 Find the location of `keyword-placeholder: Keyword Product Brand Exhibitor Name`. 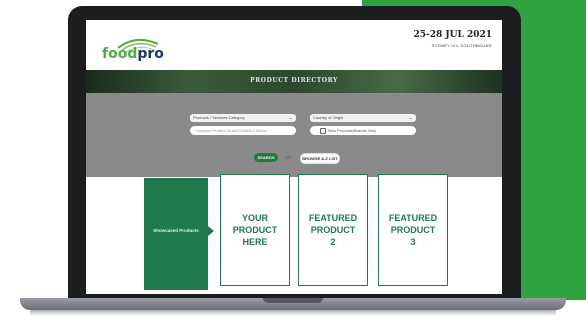

keyword-placeholder: Keyword Product Brand Exhibitor Name is located at coordinates (231, 130).